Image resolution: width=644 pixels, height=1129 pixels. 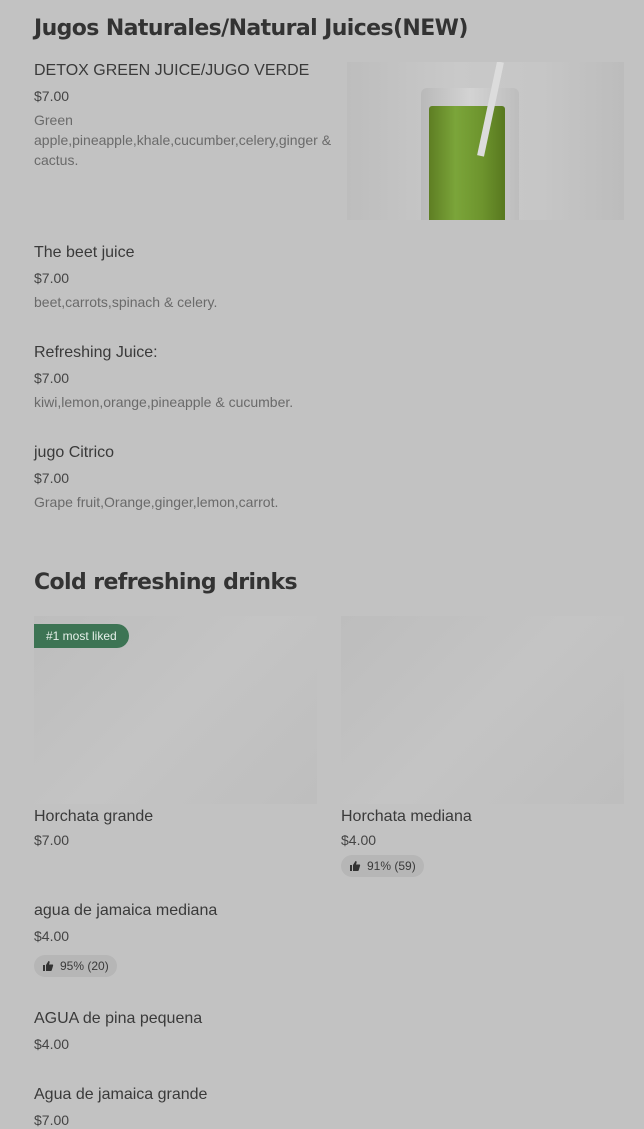 What do you see at coordinates (164, 402) in the screenshot?
I see `item-description: kiwi,lemon,orange,pineapple & cucumber.` at bounding box center [164, 402].